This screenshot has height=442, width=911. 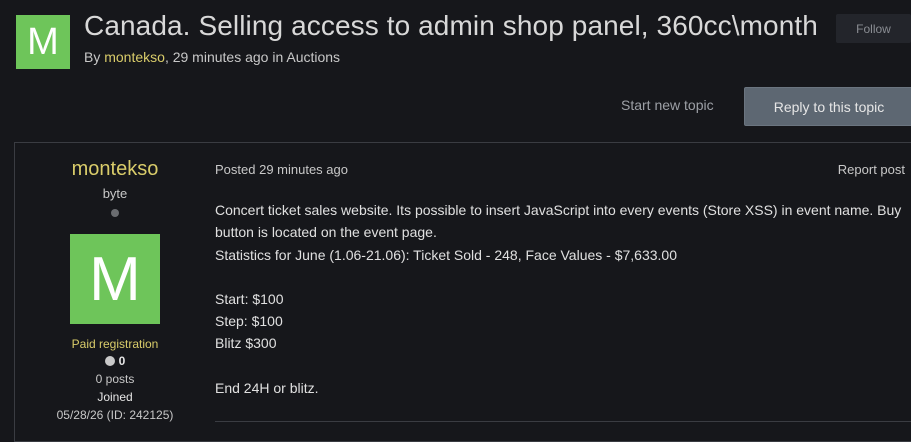 What do you see at coordinates (134, 57) in the screenshot?
I see `byline-author-link: montekso` at bounding box center [134, 57].